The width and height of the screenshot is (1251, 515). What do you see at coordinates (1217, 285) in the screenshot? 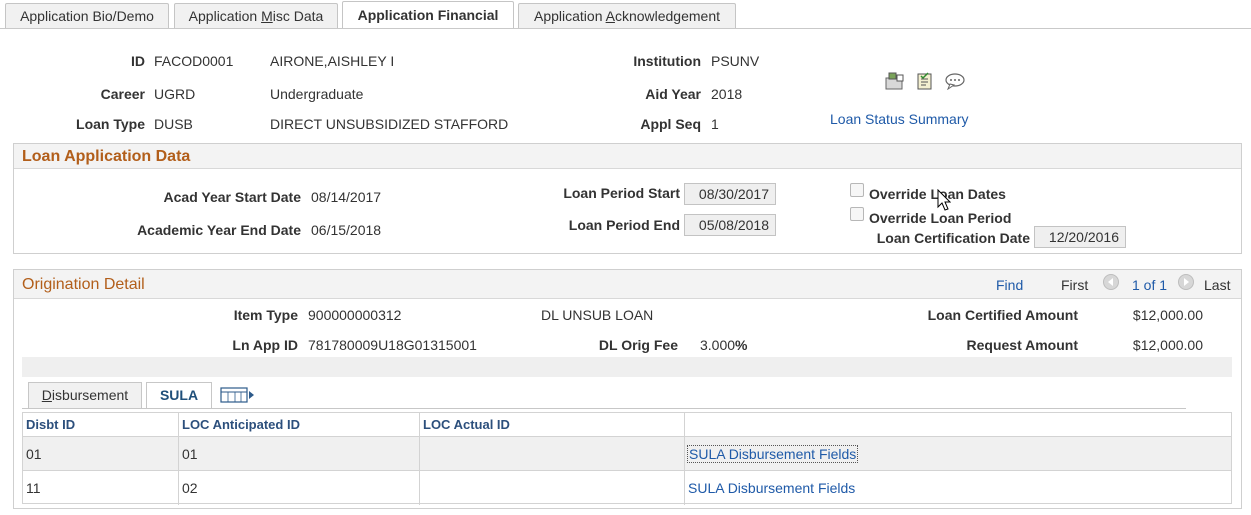
I see `last-label: Last` at bounding box center [1217, 285].